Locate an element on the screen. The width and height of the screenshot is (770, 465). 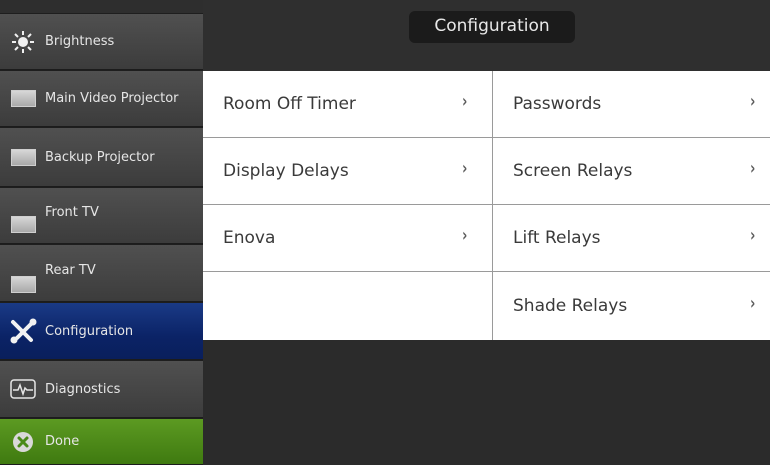
menu-item-label: Shade Relays is located at coordinates (570, 306).